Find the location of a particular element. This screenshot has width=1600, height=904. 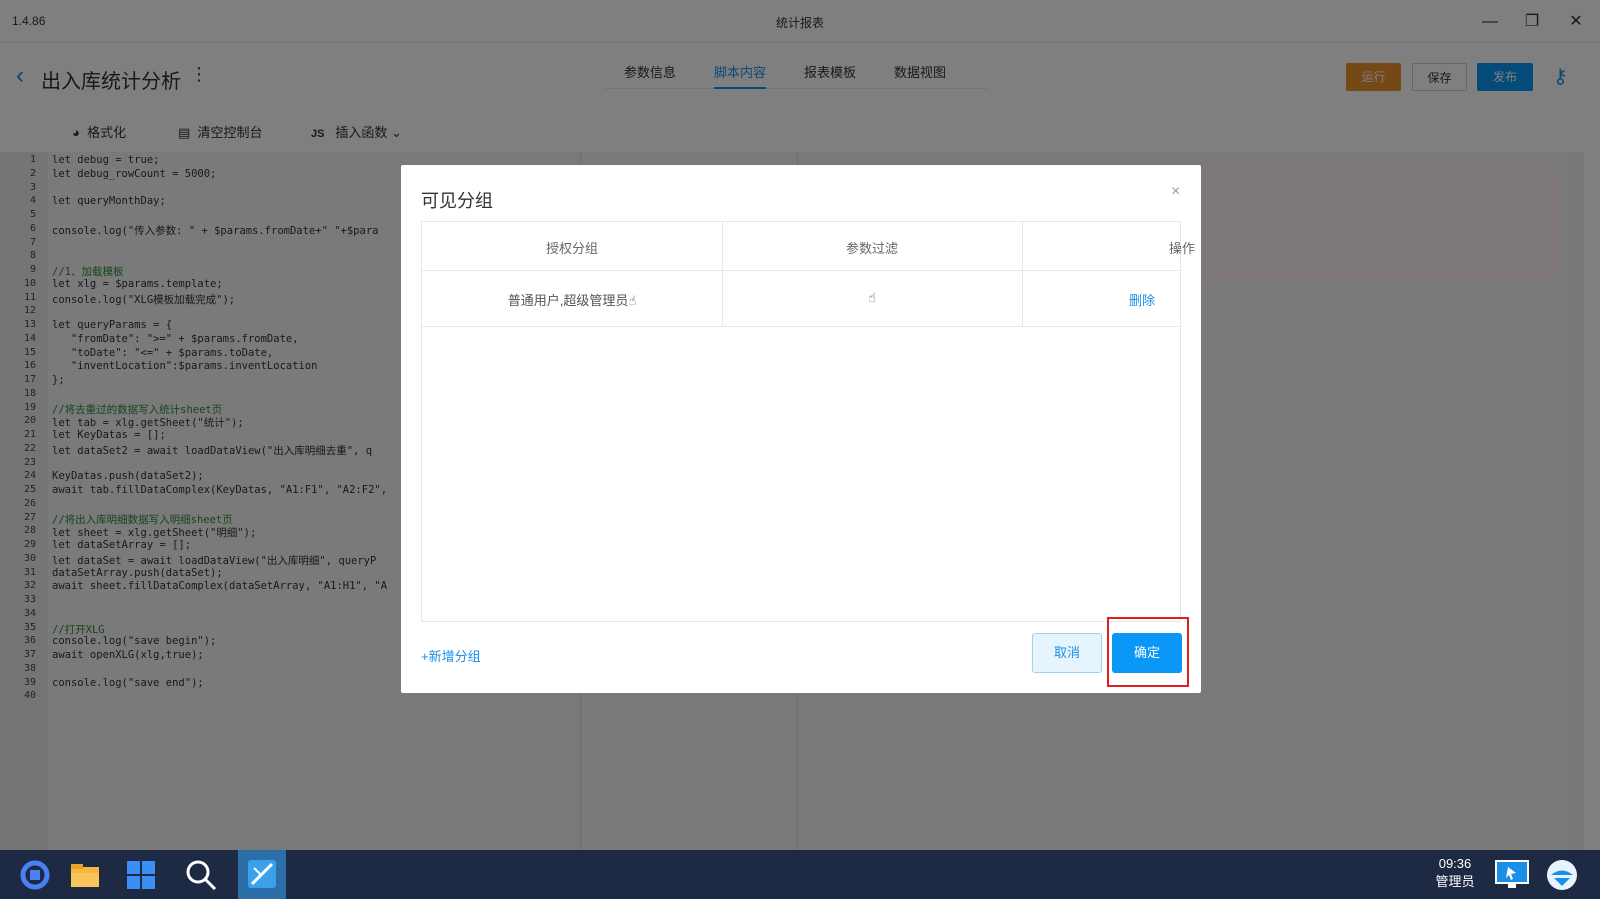

system-logo-icon is located at coordinates (36, 875).